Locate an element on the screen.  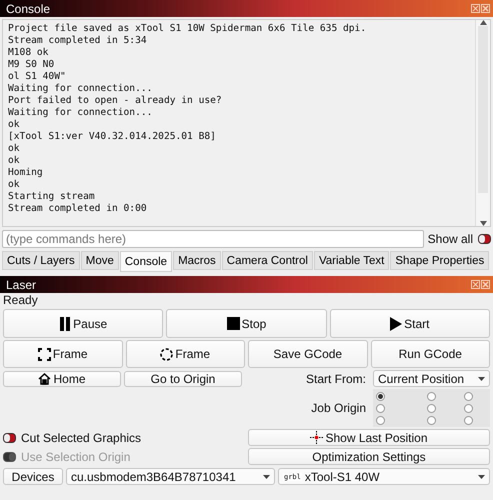
dashed-circle-icon is located at coordinates (167, 354).